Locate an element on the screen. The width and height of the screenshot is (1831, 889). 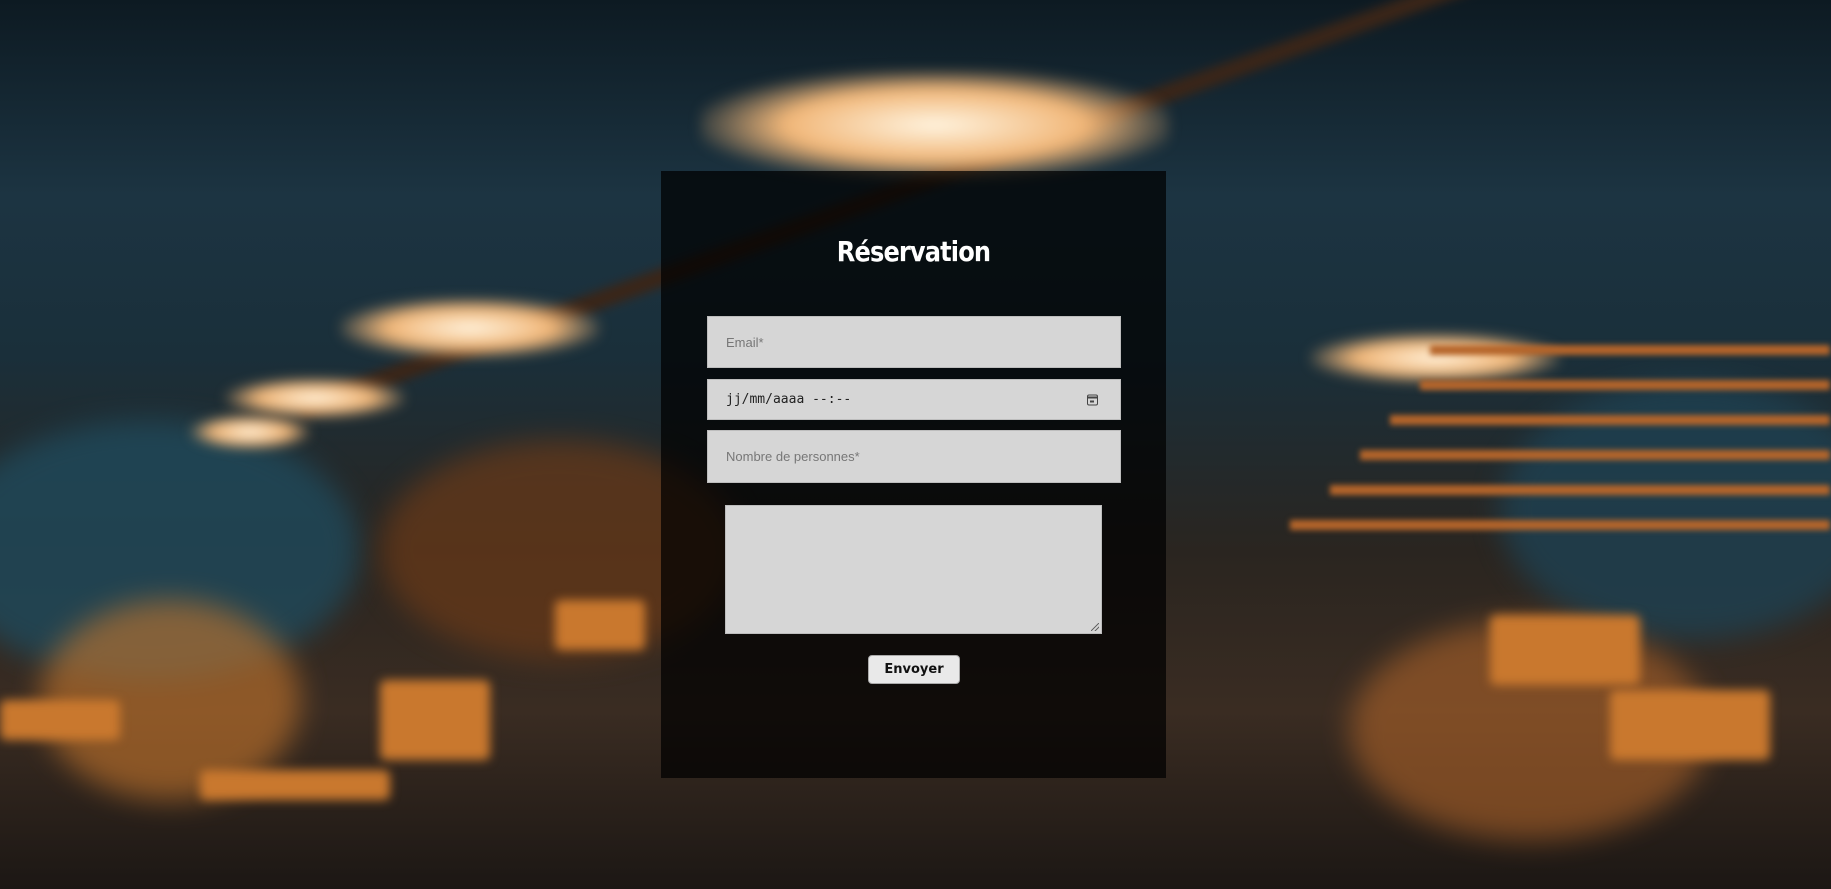
datetime-placeholder: jj/mm/aaaa --:-- is located at coordinates (789, 399).